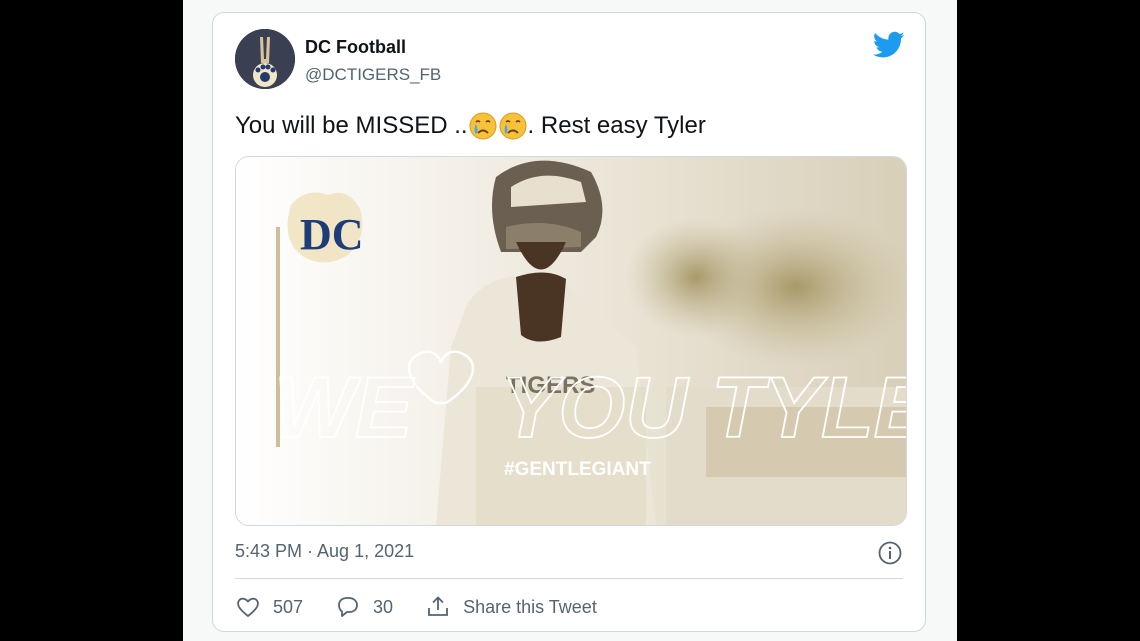 The image size is (1140, 641). What do you see at coordinates (616, 125) in the screenshot?
I see `tweet-text-part2: . Rest easy Tyler` at bounding box center [616, 125].